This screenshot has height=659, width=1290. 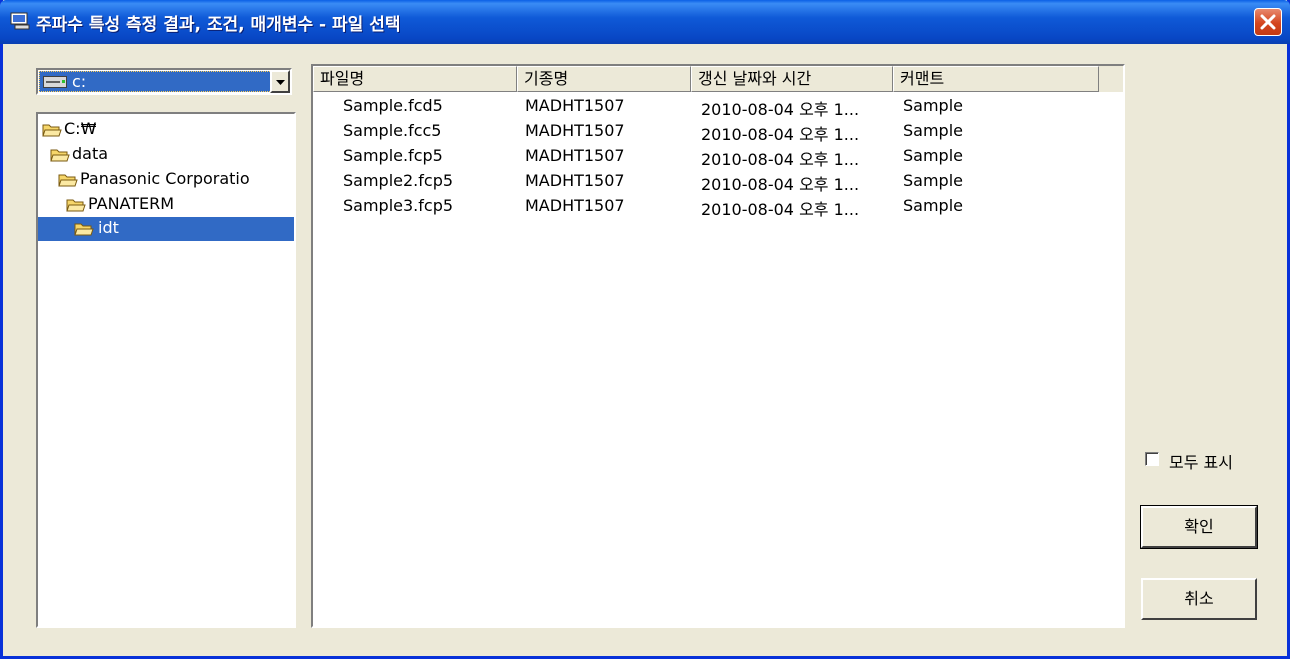 What do you see at coordinates (80, 128) in the screenshot?
I see `folder-tree-item-label: C:₩` at bounding box center [80, 128].